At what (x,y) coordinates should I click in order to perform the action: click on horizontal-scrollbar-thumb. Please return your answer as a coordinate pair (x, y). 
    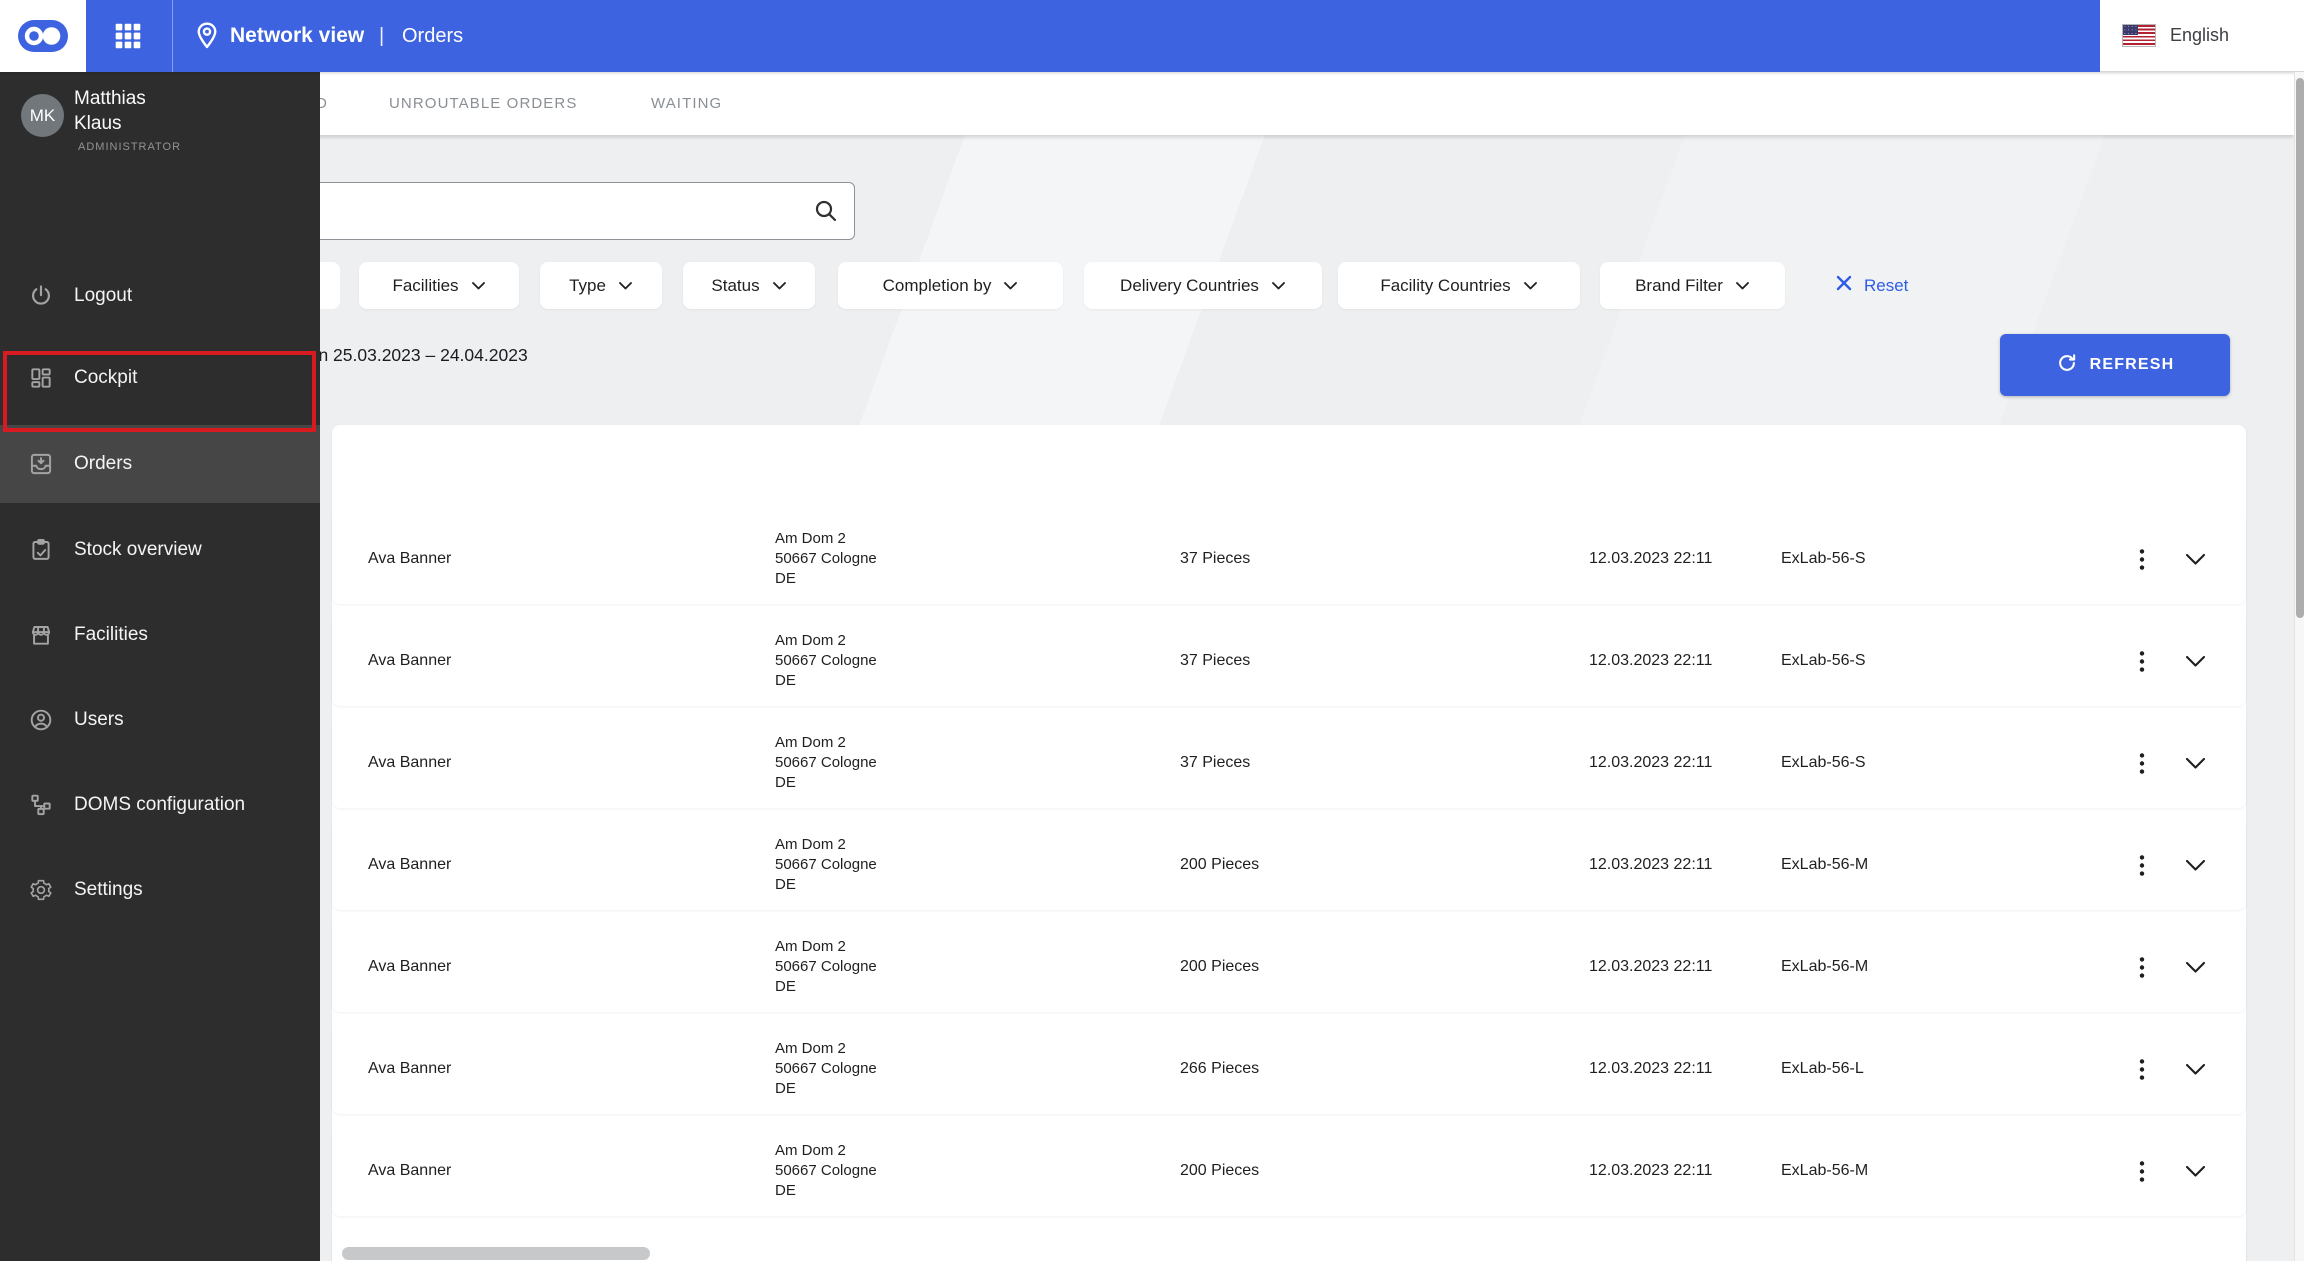
    Looking at the image, I should click on (496, 1253).